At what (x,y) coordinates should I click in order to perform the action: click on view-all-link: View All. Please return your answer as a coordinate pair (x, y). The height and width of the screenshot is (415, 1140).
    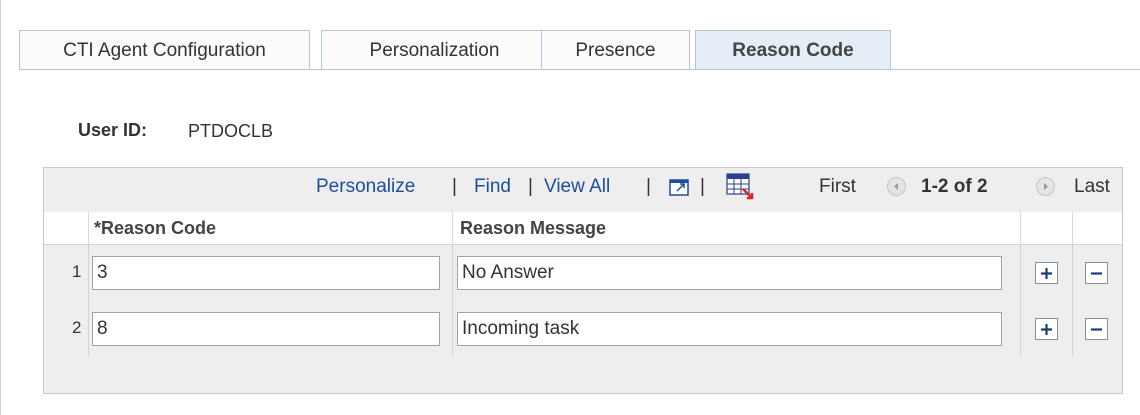
    Looking at the image, I should click on (577, 187).